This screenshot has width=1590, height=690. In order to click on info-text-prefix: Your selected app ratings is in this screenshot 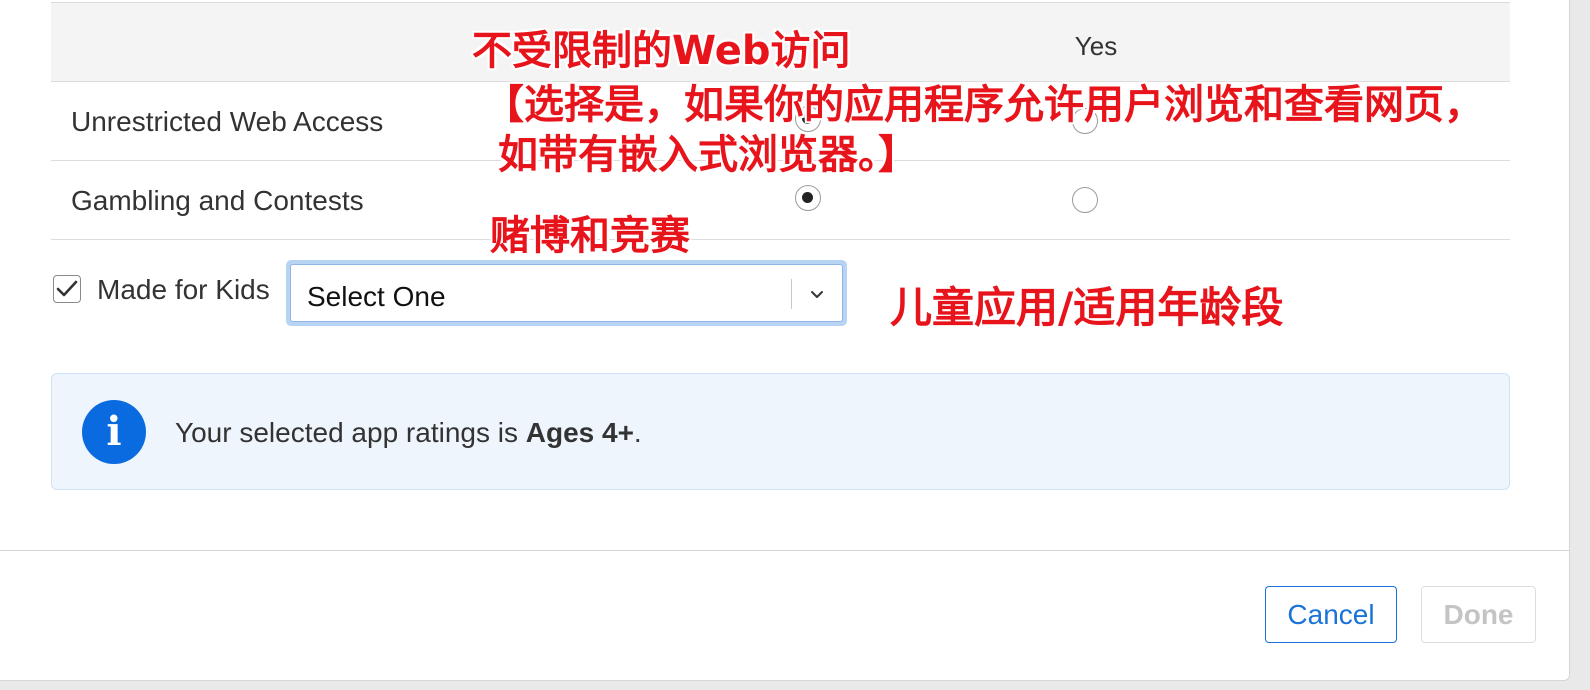, I will do `click(350, 432)`.